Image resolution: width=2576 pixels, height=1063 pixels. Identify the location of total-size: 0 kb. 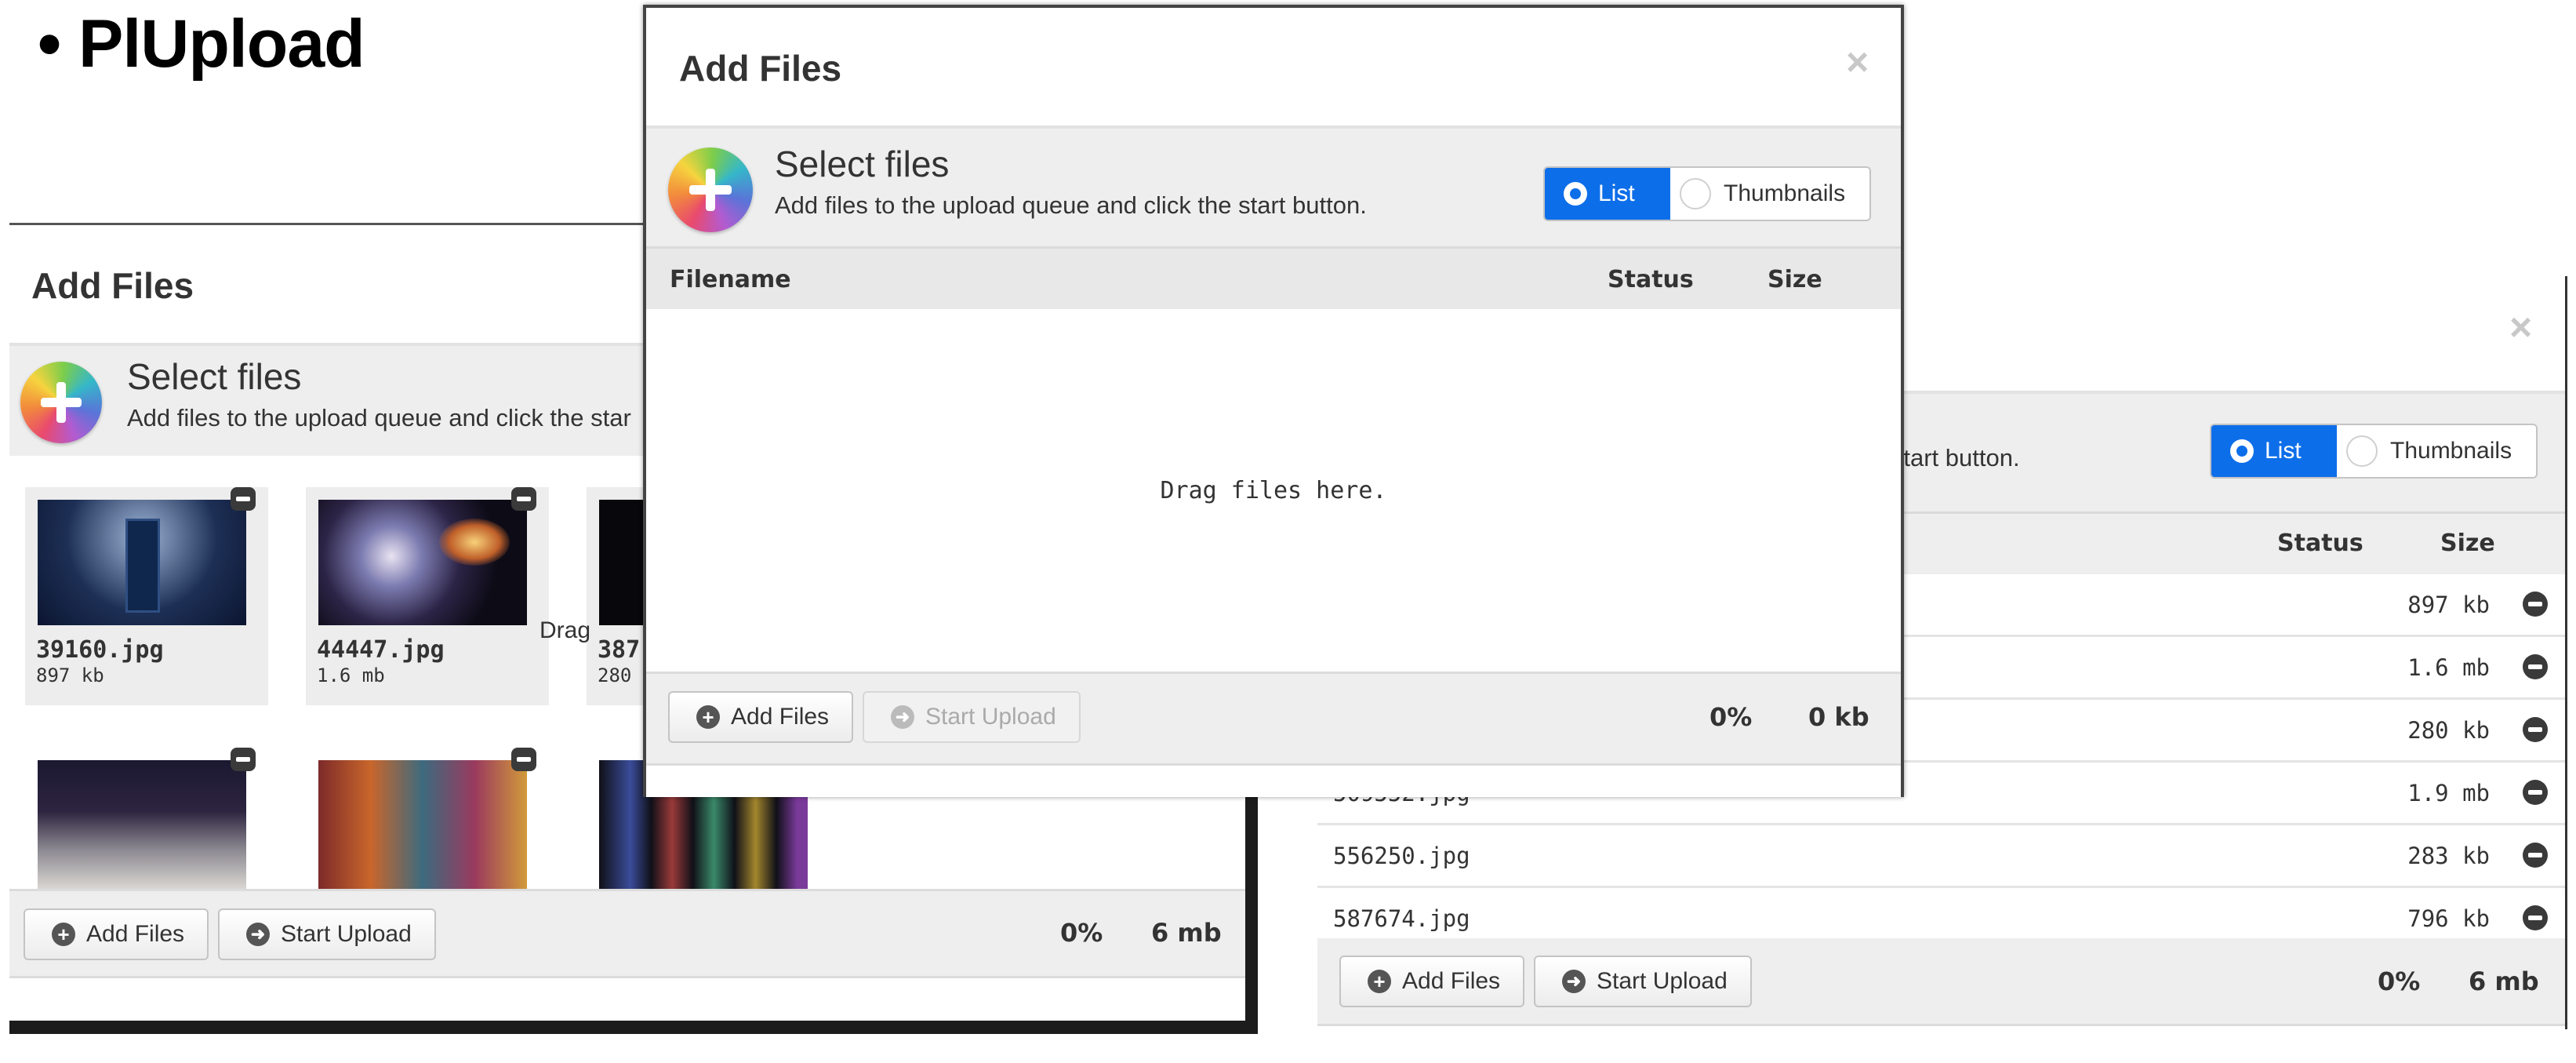
(1838, 717).